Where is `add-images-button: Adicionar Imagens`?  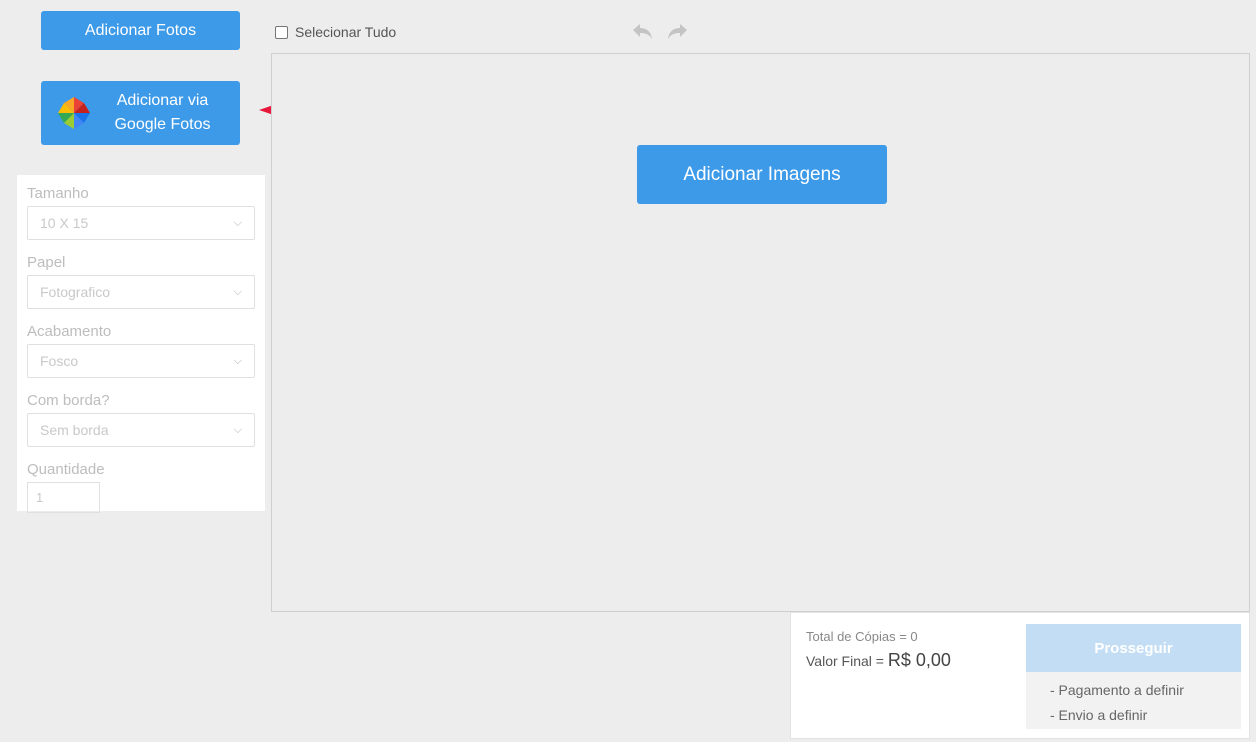 add-images-button: Adicionar Imagens is located at coordinates (762, 174).